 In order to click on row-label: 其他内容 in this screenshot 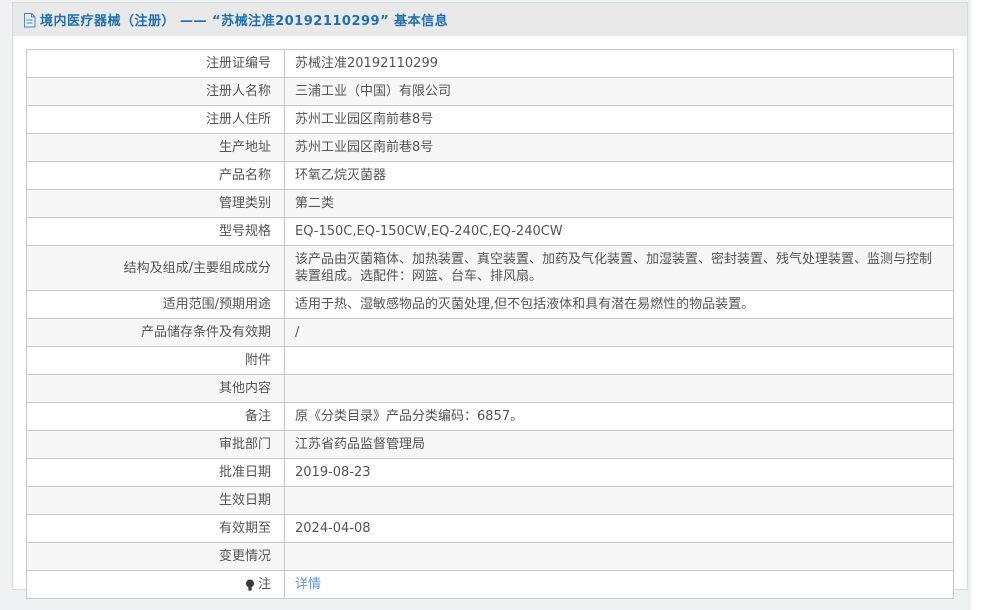, I will do `click(156, 388)`.